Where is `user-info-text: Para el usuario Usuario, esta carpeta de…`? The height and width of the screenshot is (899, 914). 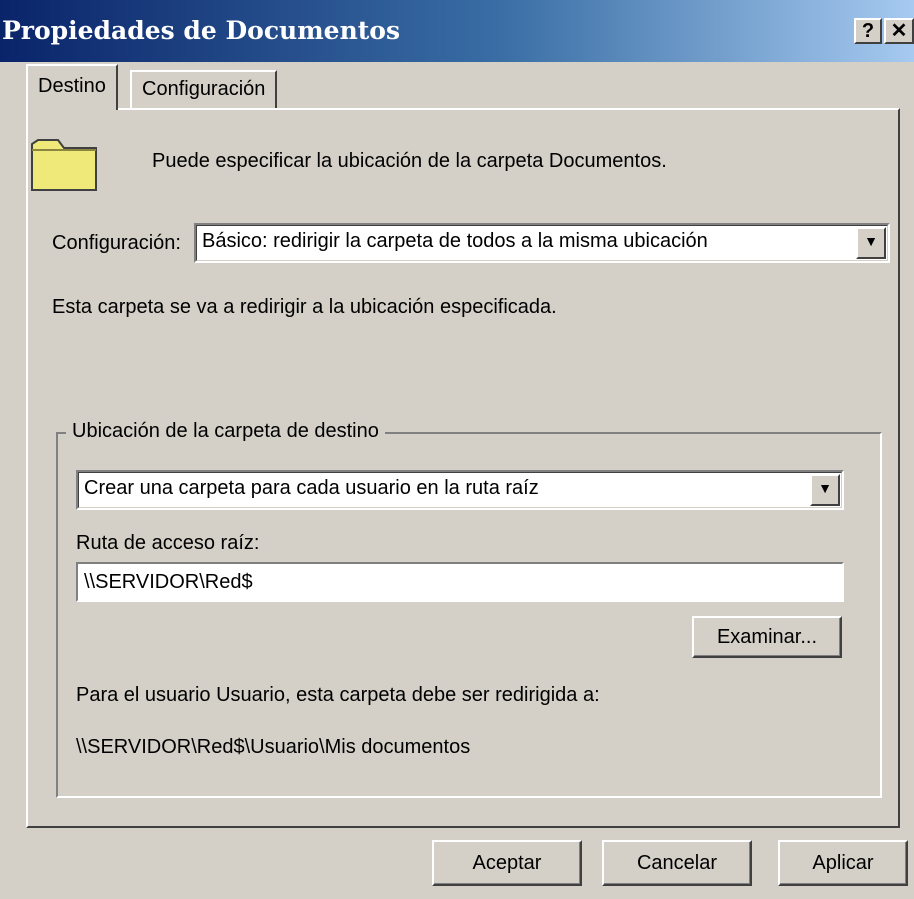
user-info-text: Para el usuario Usuario, esta carpeta de… is located at coordinates (338, 695).